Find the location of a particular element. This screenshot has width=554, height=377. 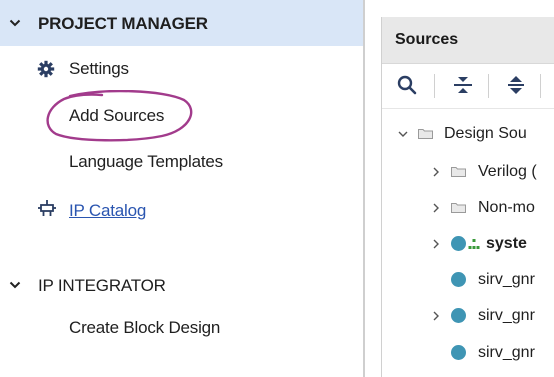

ip-catalog-link: IP Catalog is located at coordinates (107, 211).